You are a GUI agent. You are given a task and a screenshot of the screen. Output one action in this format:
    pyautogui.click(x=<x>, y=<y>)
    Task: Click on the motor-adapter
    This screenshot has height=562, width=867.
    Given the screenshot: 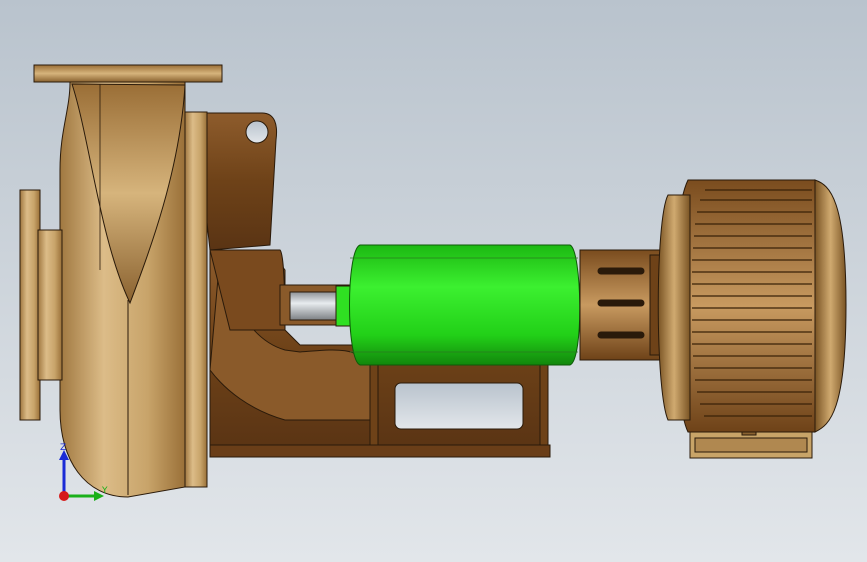 What is the action you would take?
    pyautogui.click(x=622, y=305)
    